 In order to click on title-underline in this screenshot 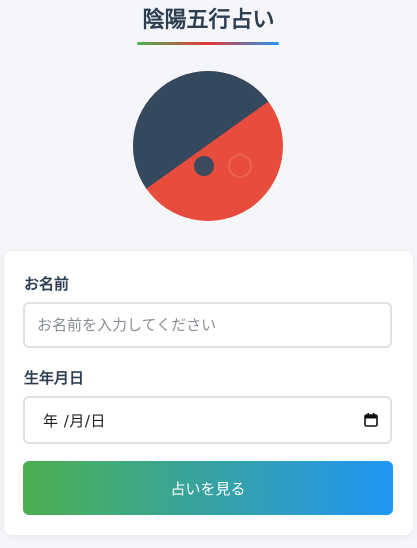, I will do `click(208, 43)`.